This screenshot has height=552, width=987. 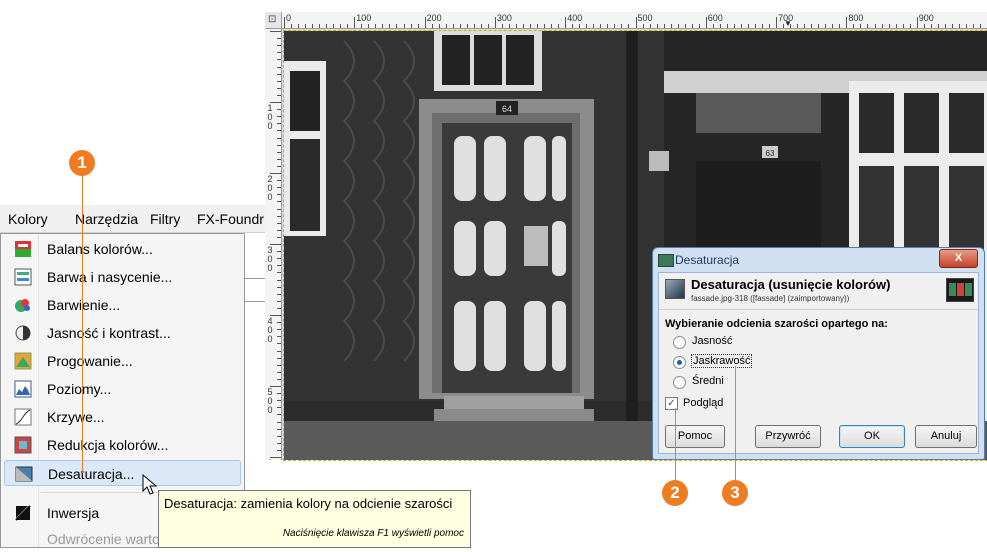 I want to click on menu-fx-foundry: FX-Foundr, so click(x=230, y=219).